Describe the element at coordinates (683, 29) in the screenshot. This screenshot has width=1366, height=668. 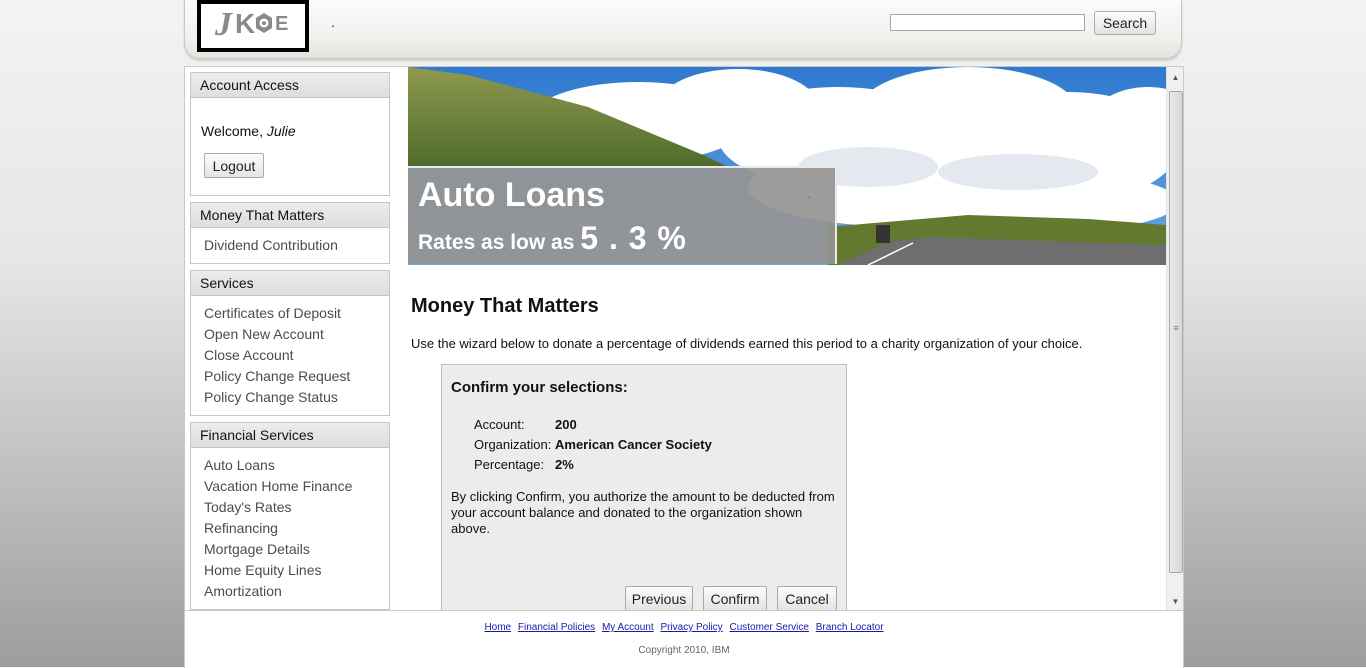
I see `site-header: J K E . Search` at that location.